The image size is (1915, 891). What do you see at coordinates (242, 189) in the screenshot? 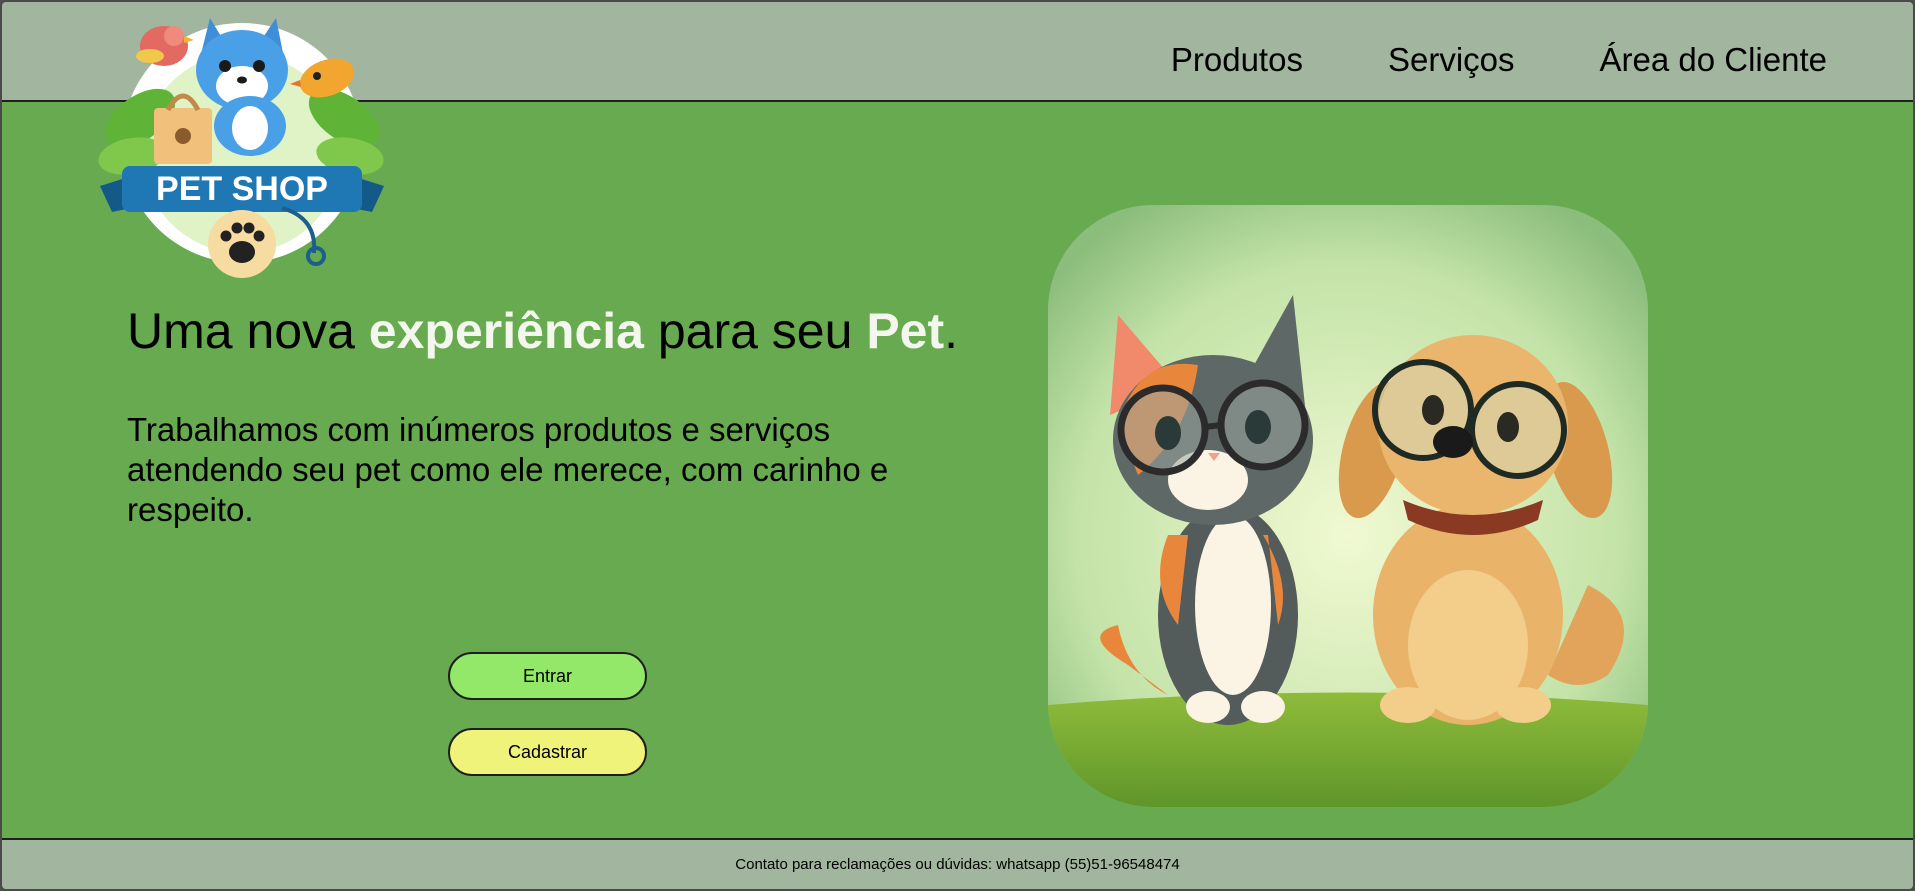
I see `logo-text: PET SHOP` at bounding box center [242, 189].